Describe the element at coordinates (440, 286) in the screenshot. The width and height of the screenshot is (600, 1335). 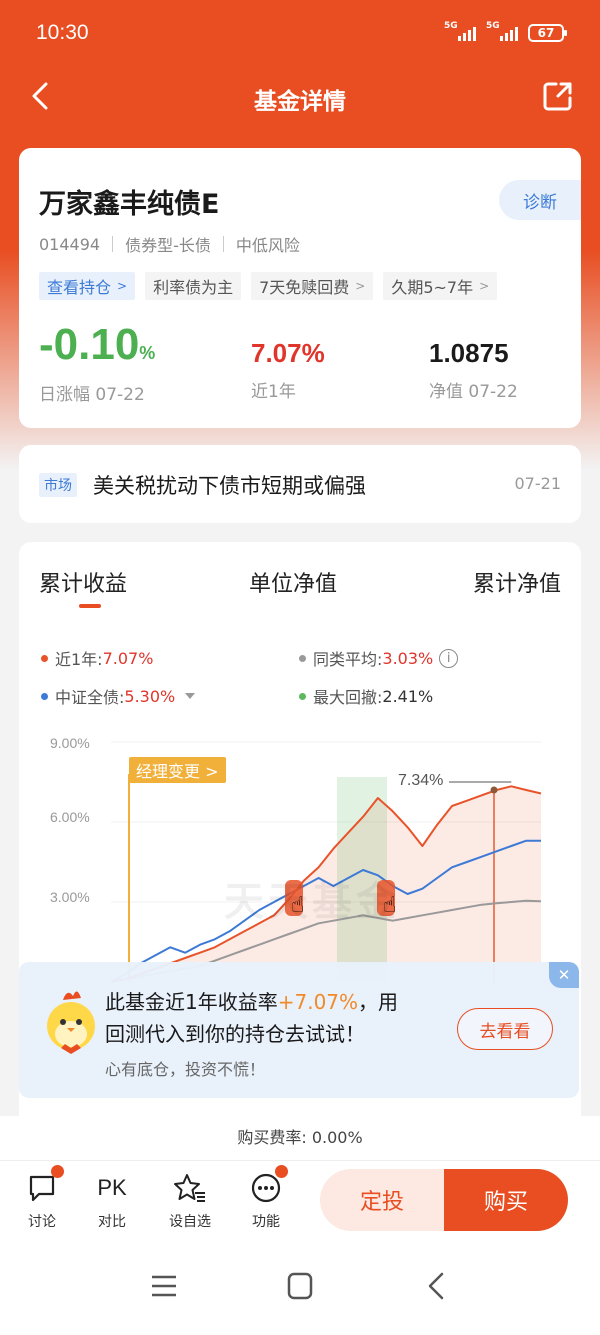
I see `tag-duration: 久期5~7年 >` at that location.